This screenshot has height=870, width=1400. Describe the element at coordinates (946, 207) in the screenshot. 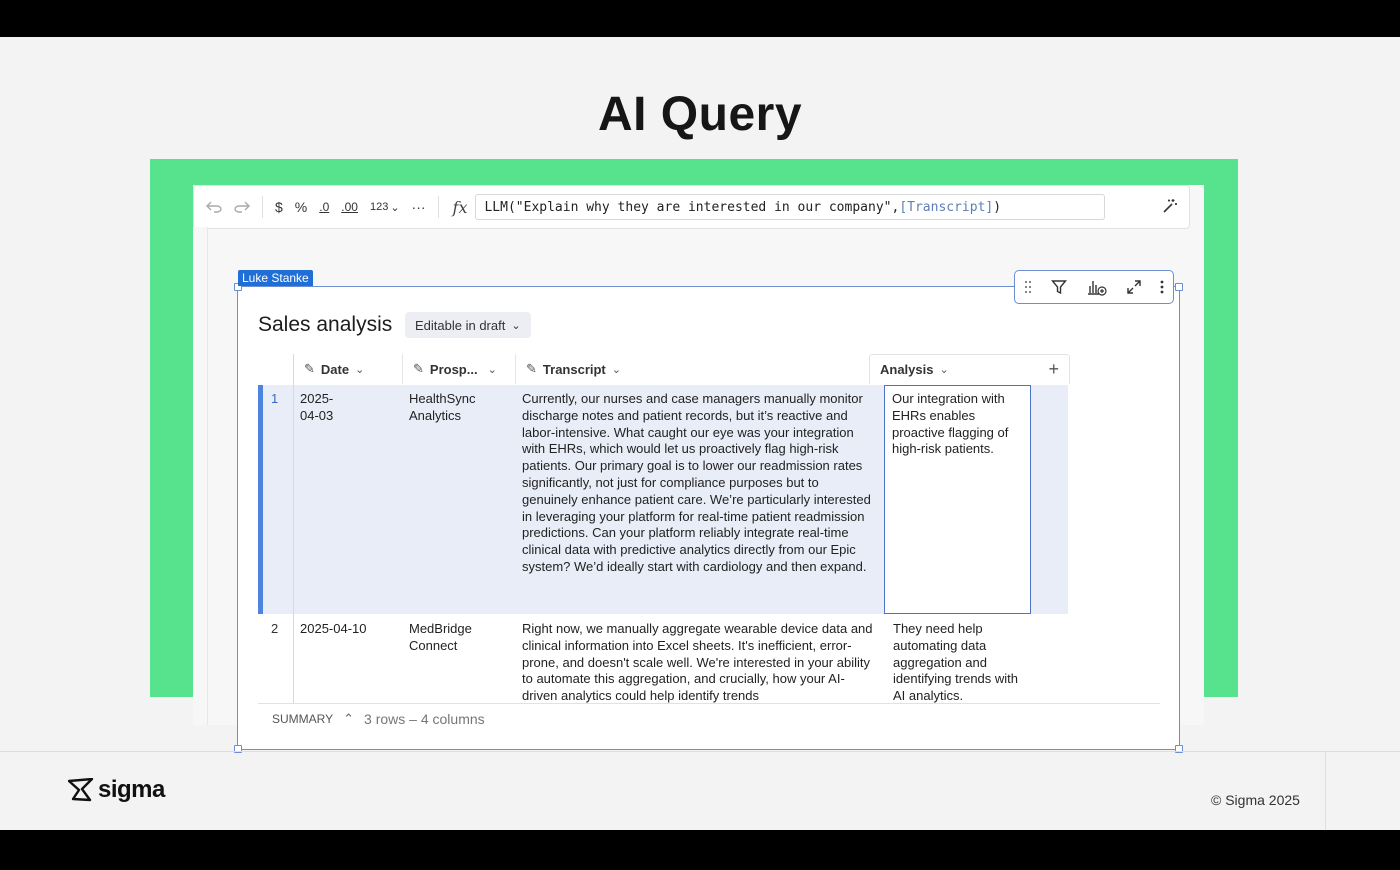

I see `formula-column-ref: [Transcript]` at that location.